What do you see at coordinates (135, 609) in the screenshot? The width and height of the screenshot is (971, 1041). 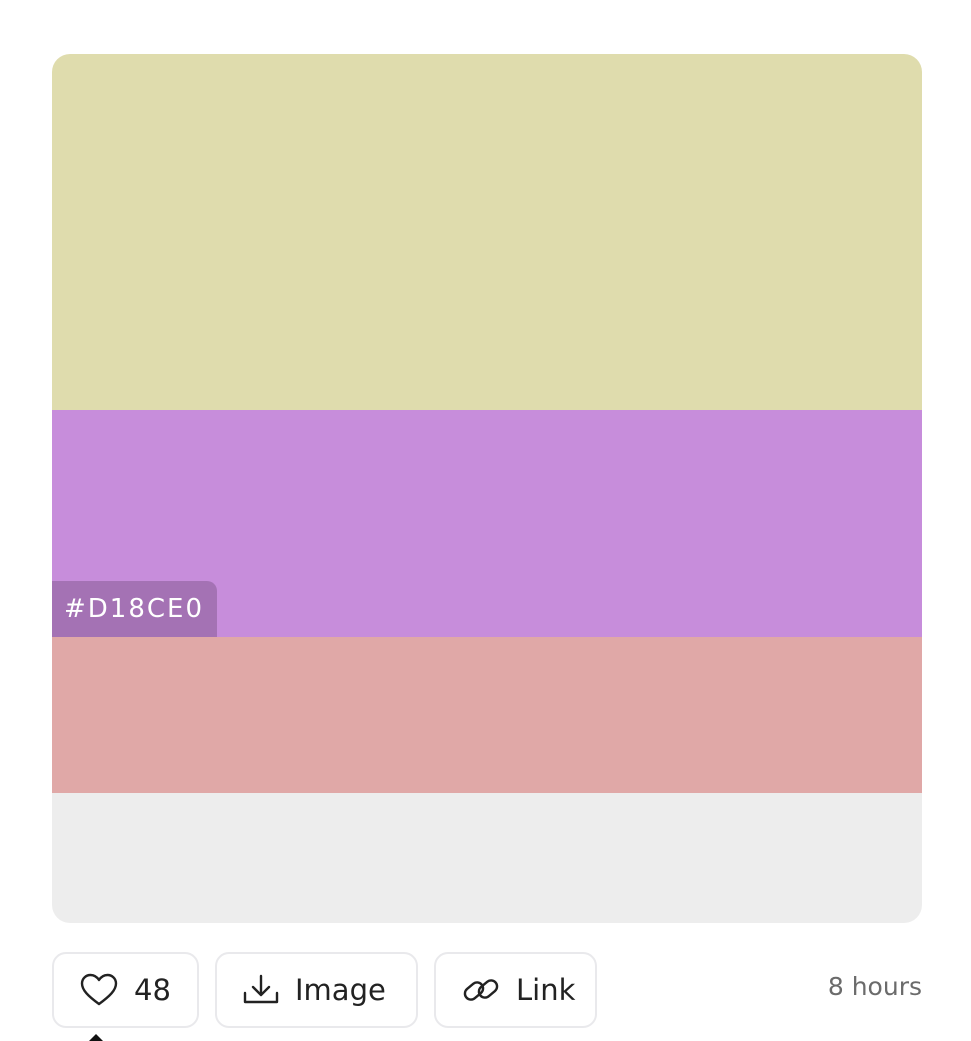 I see `hex-code-label: #D18CE0` at bounding box center [135, 609].